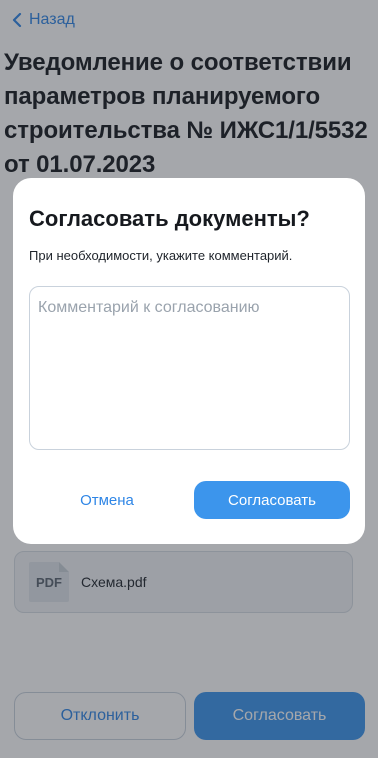 This screenshot has width=378, height=758. What do you see at coordinates (169, 218) in the screenshot?
I see `dialog-title: Согласовать документы?` at bounding box center [169, 218].